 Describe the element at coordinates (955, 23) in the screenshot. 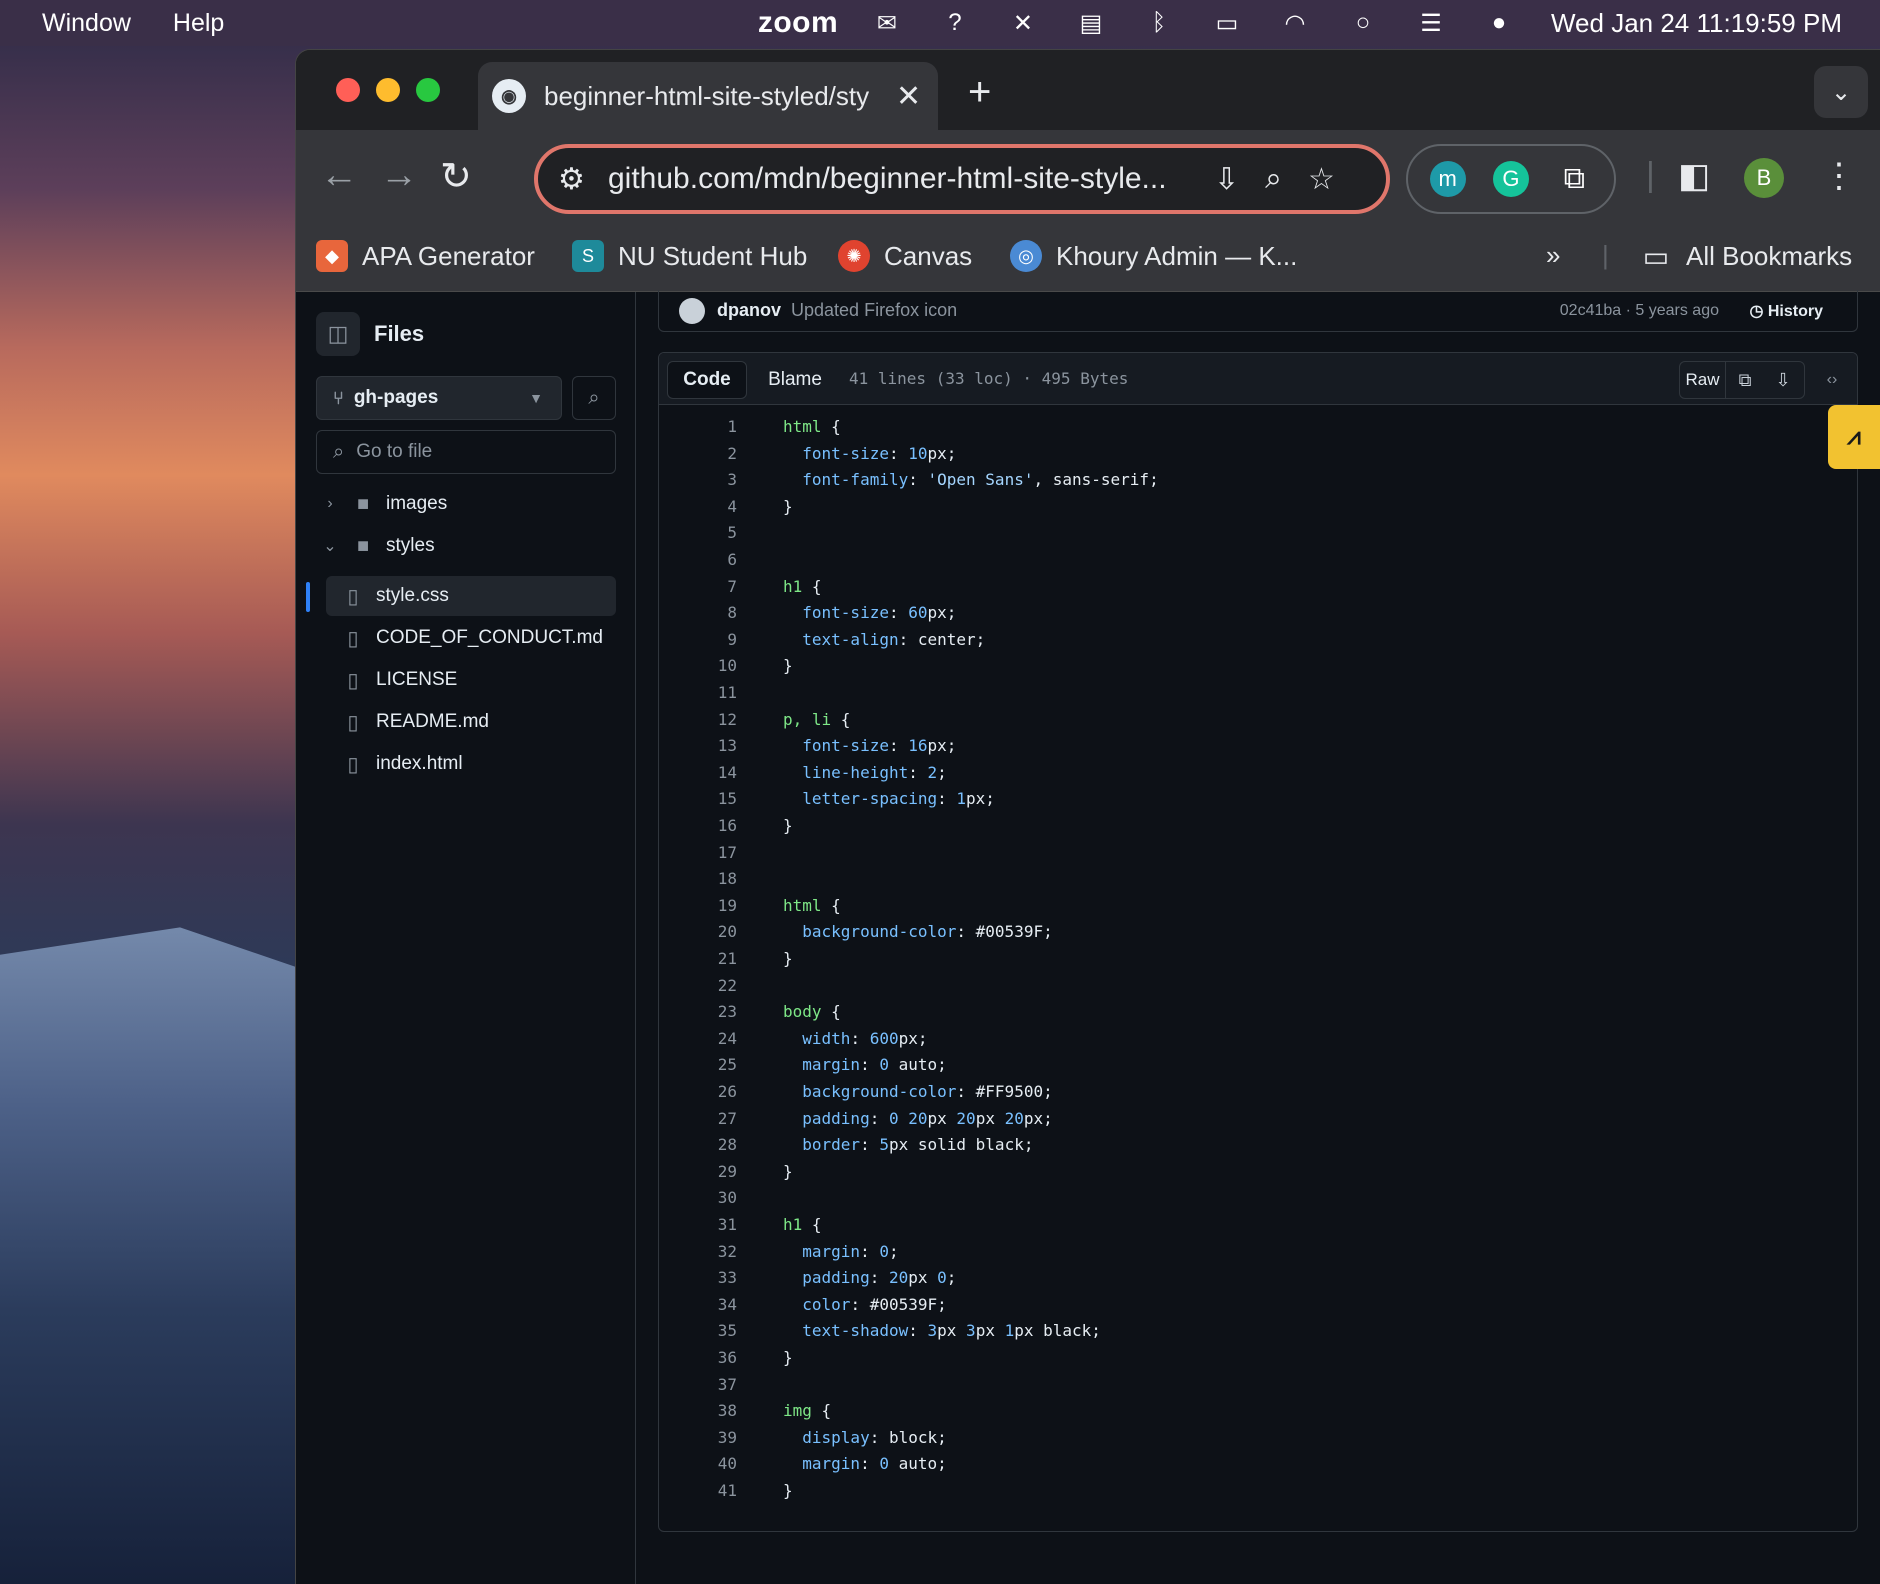

I see `help-status-icon: ?` at that location.